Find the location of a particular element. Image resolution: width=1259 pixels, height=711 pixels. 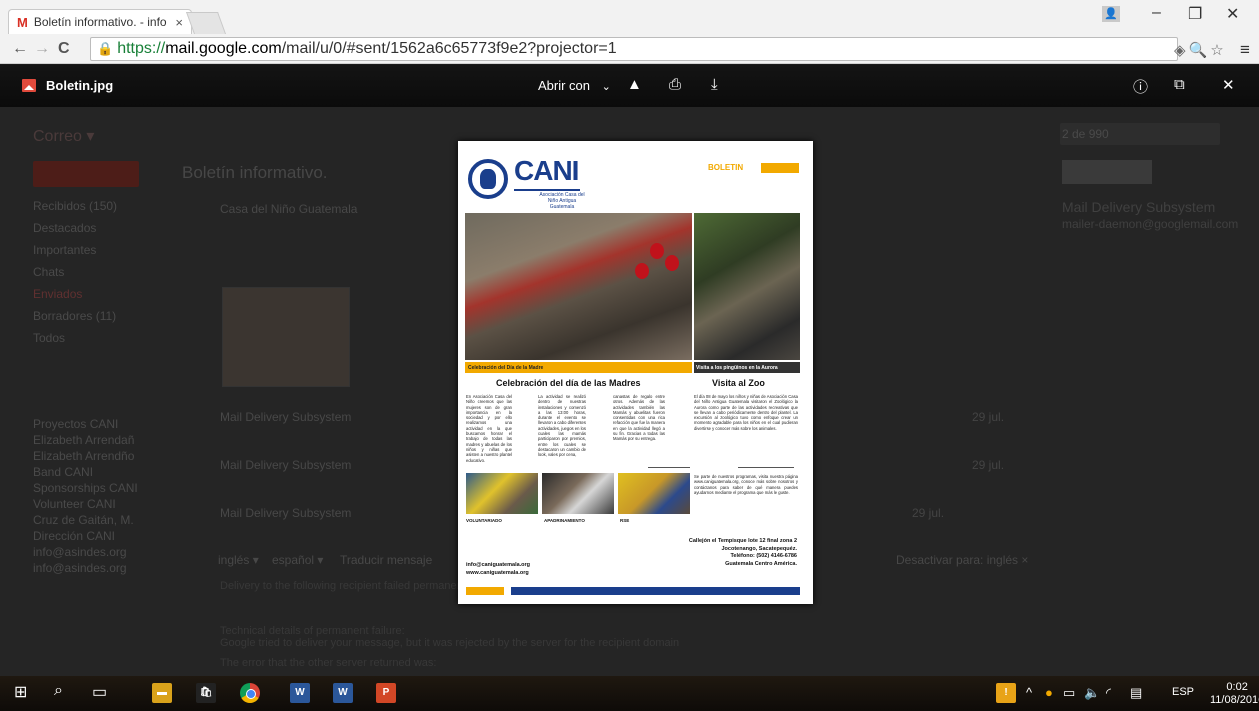

photo-caption: Celebración del Día de la Madre is located at coordinates (578, 367).